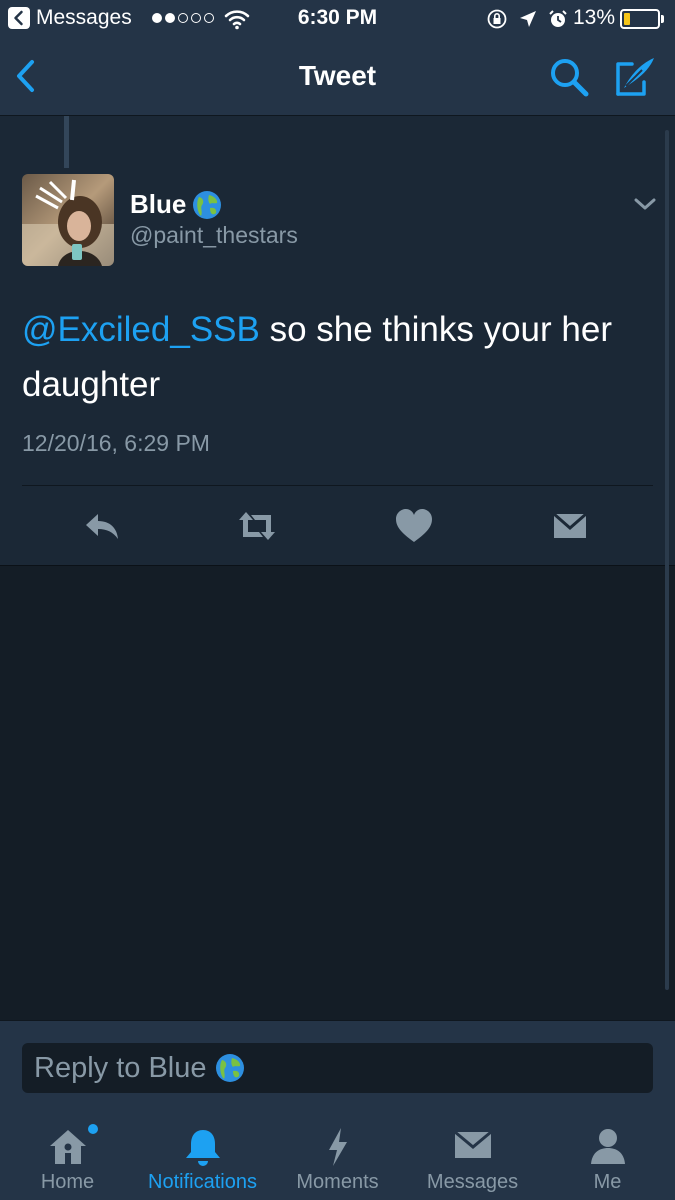  I want to click on retweet-icon, so click(257, 526).